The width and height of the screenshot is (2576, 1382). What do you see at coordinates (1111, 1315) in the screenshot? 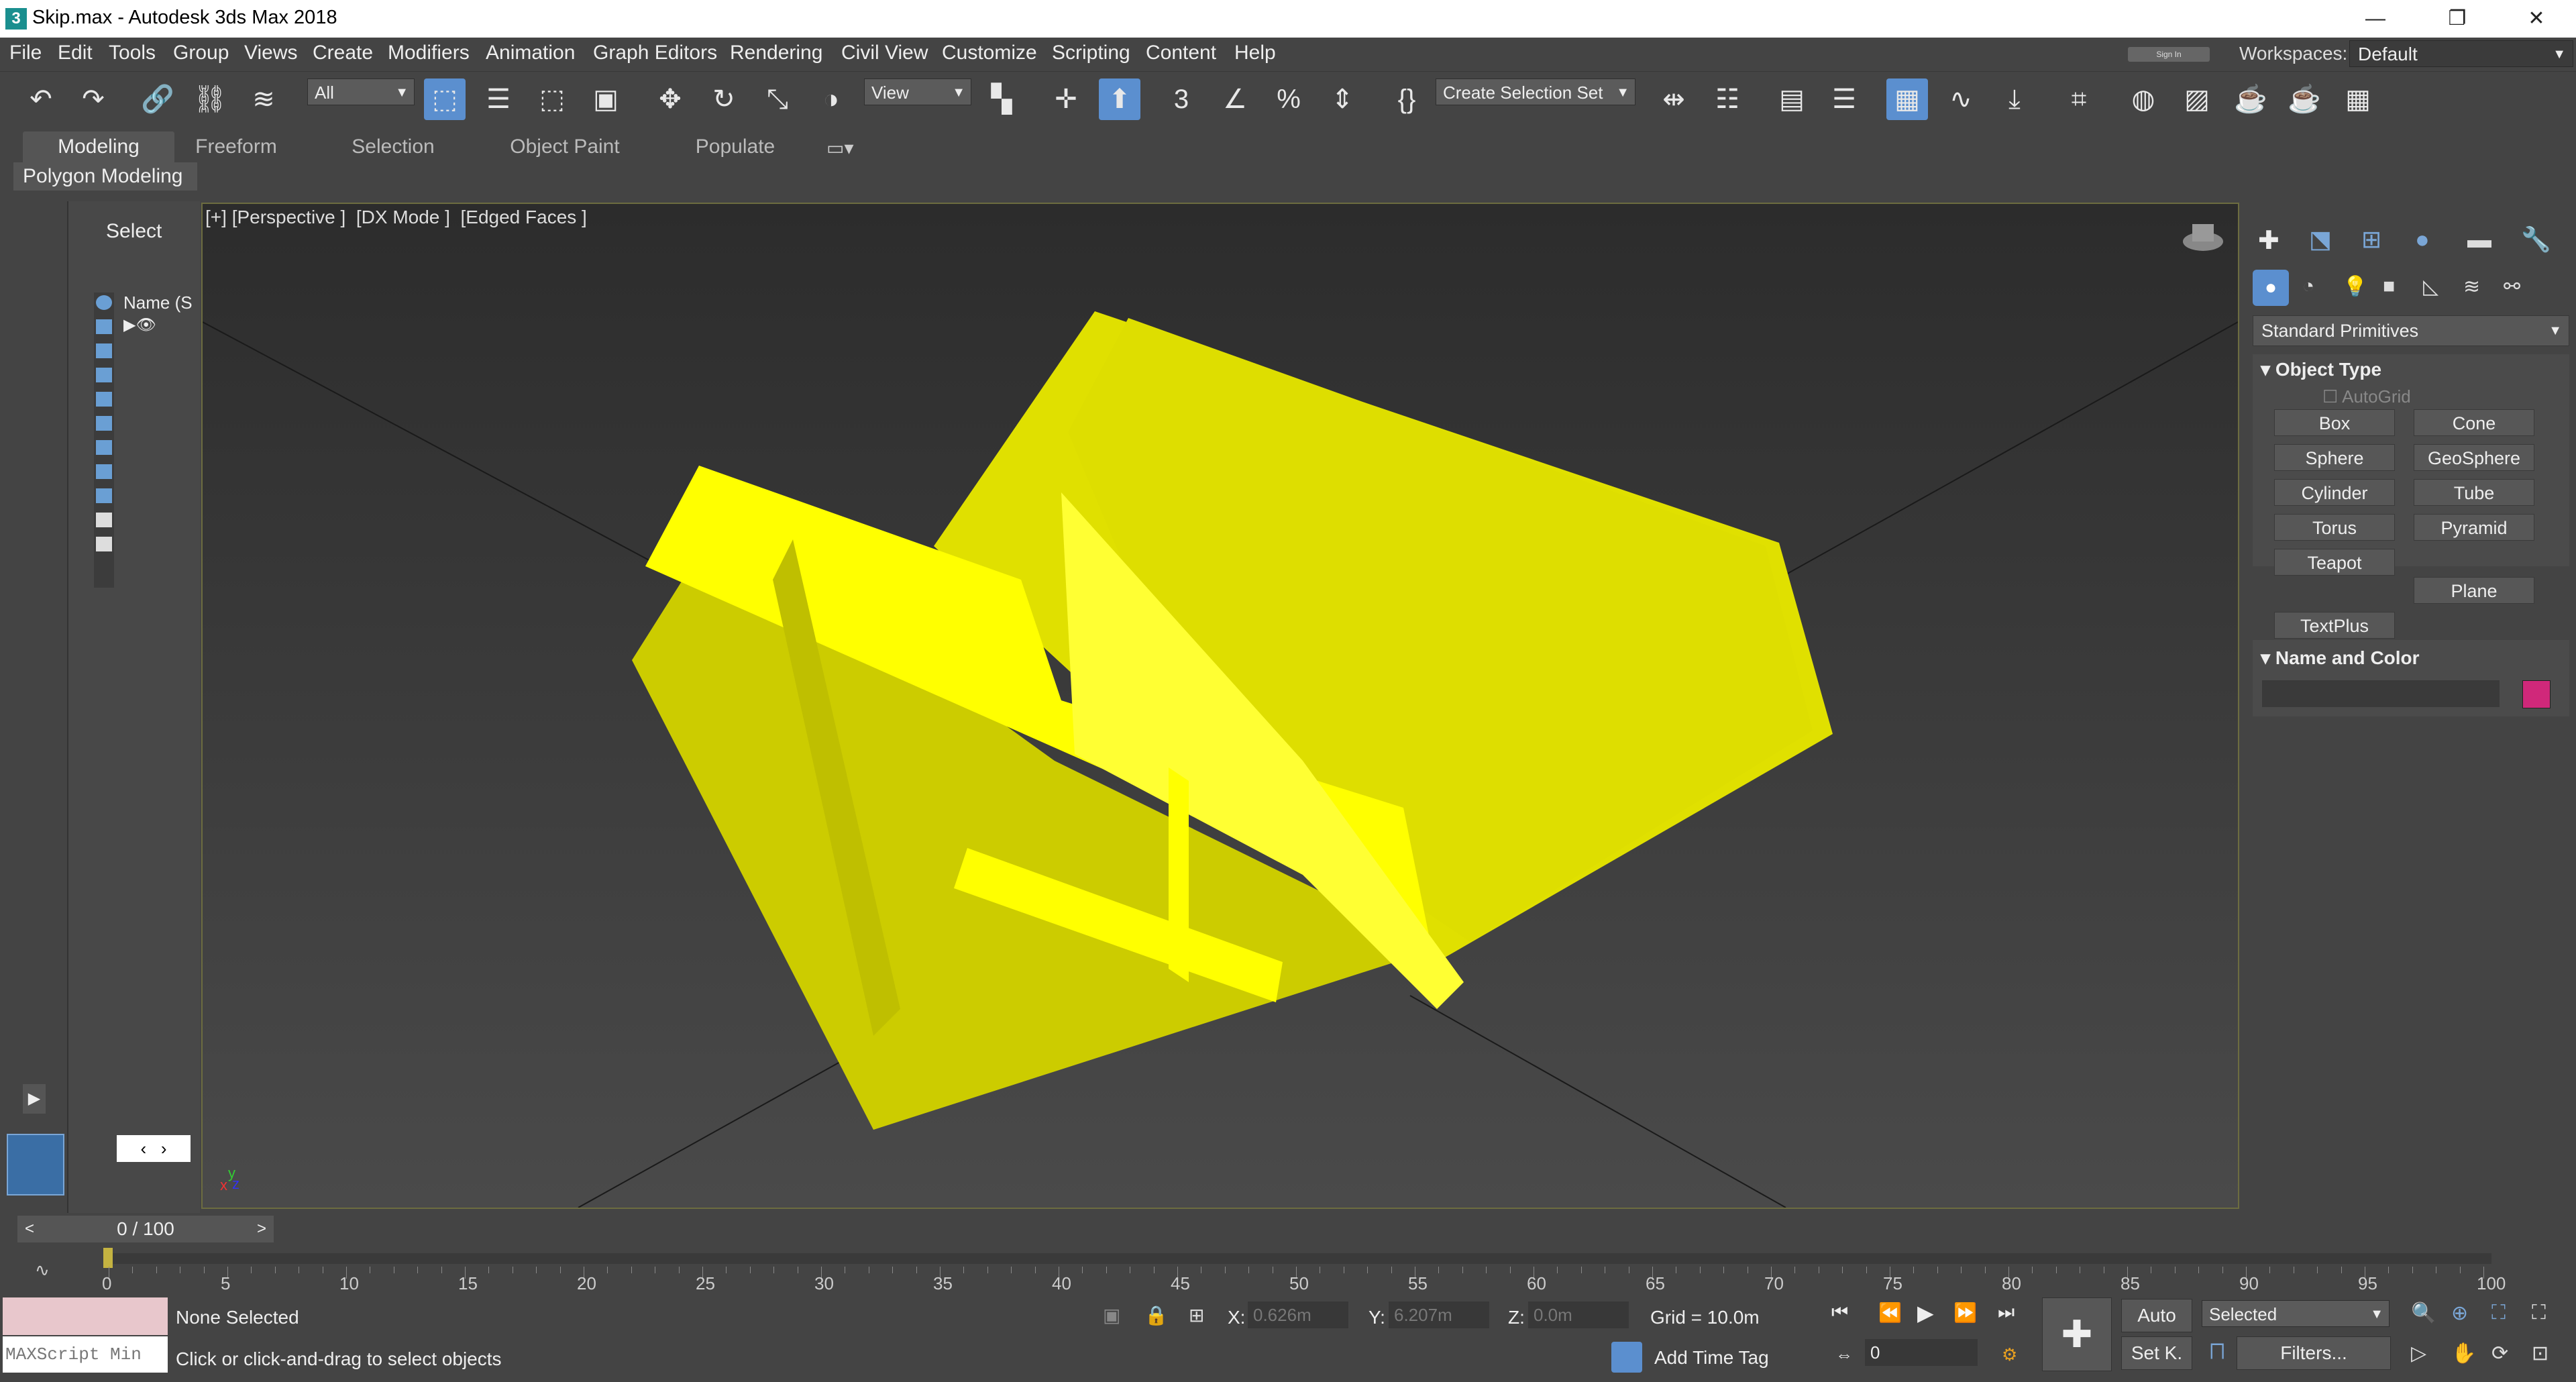
I see `isolate-selection-icon: ▣` at bounding box center [1111, 1315].